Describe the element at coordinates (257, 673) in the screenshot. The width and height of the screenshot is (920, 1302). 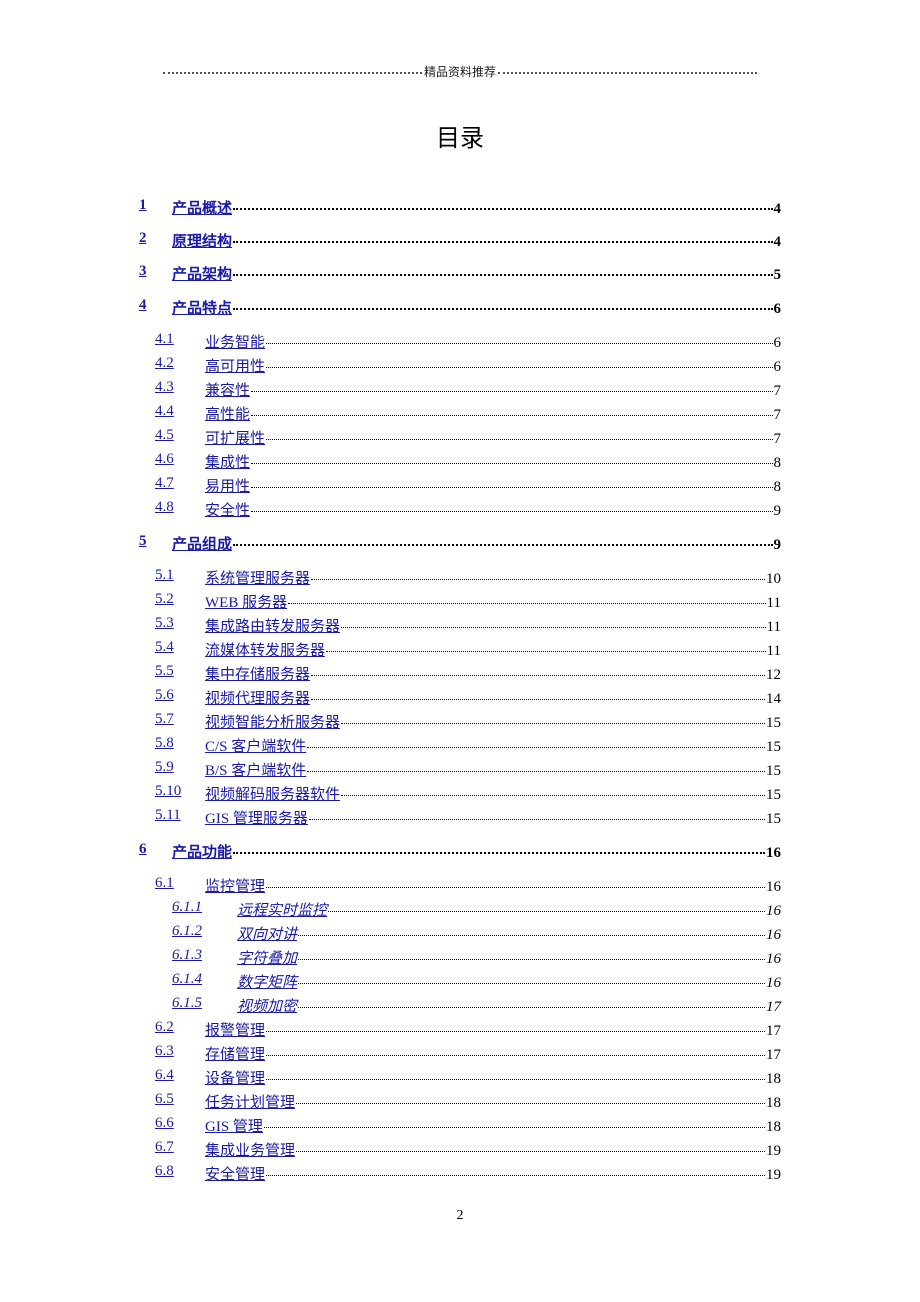
I see `toc-entry-title: 集中存储服务器` at that location.